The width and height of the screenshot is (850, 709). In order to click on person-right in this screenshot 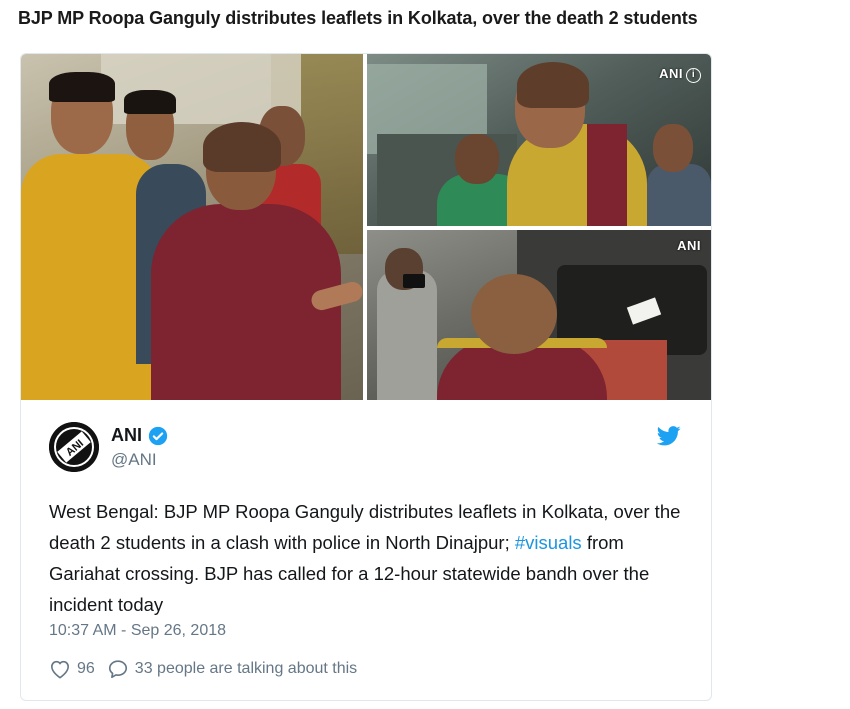, I will do `click(679, 195)`.